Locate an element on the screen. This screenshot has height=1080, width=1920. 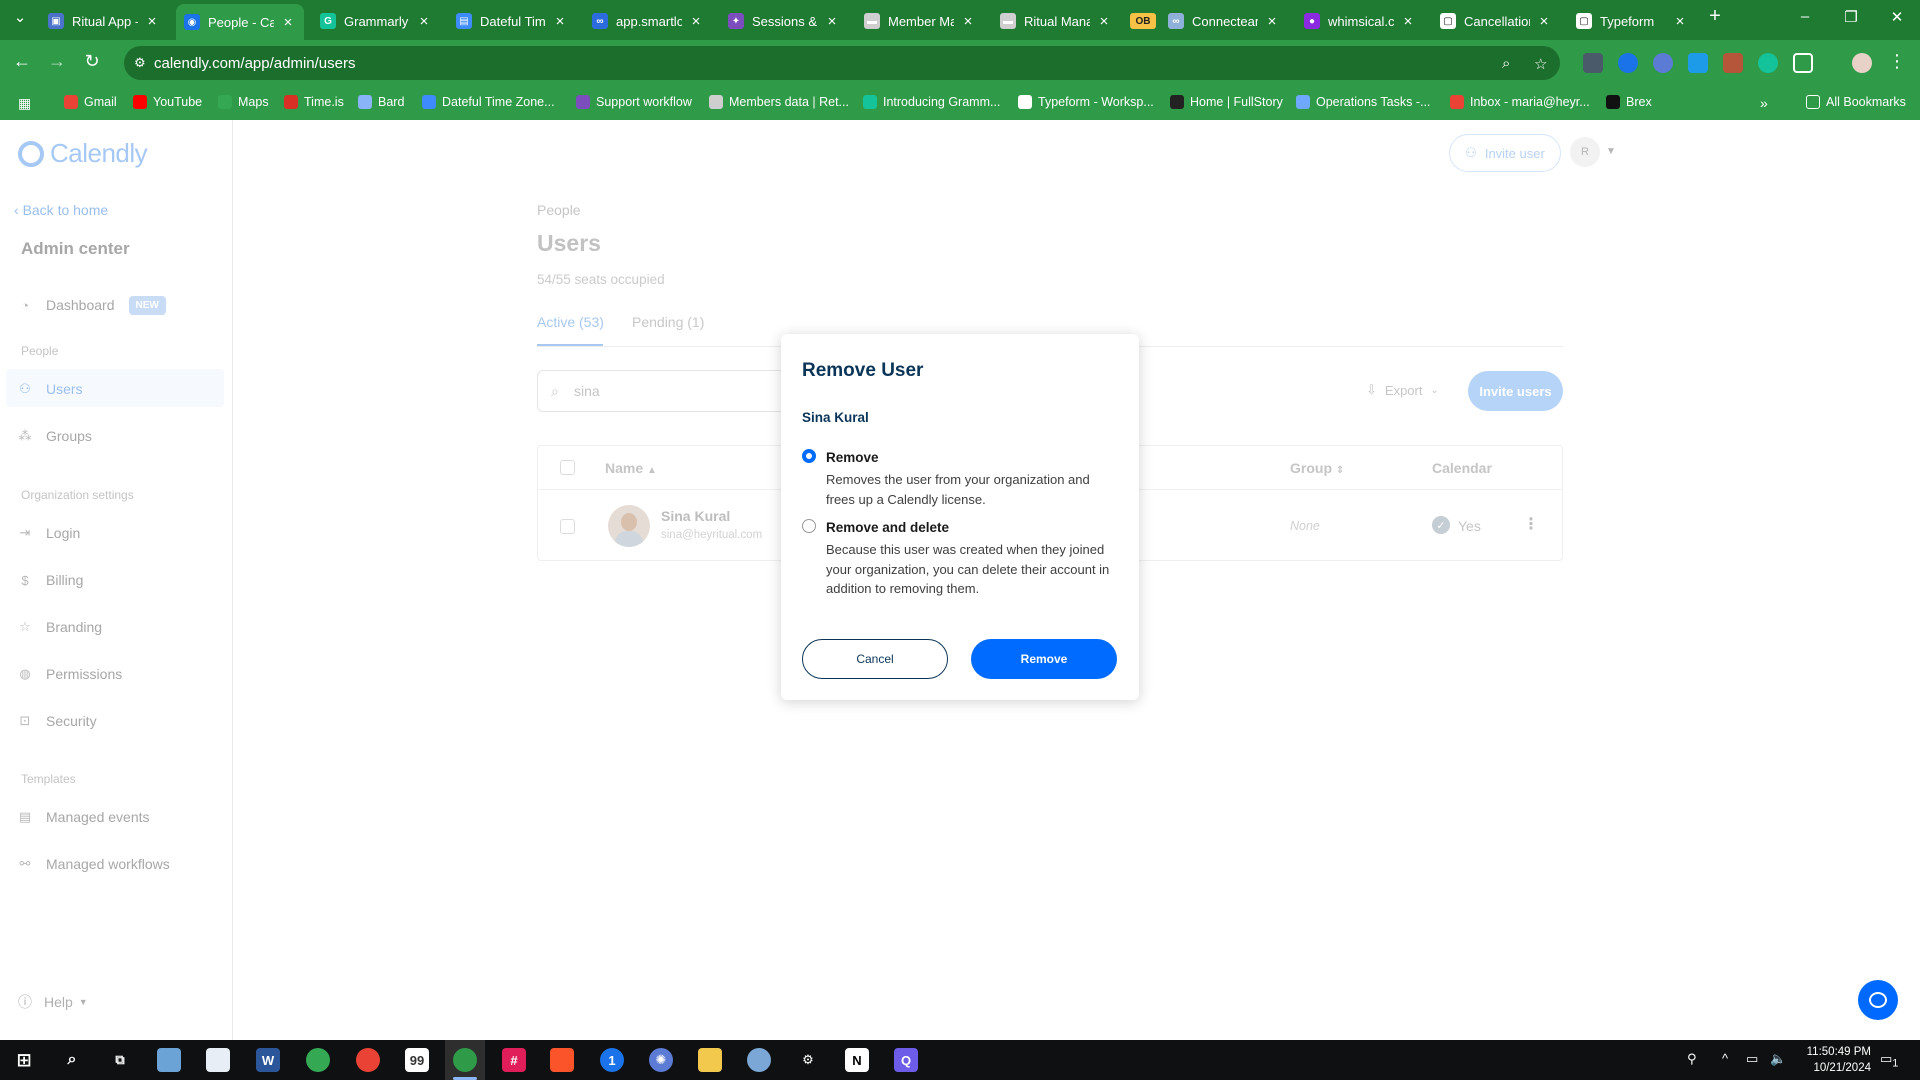
bookmark-item: Support workflow is located at coordinates (634, 102).